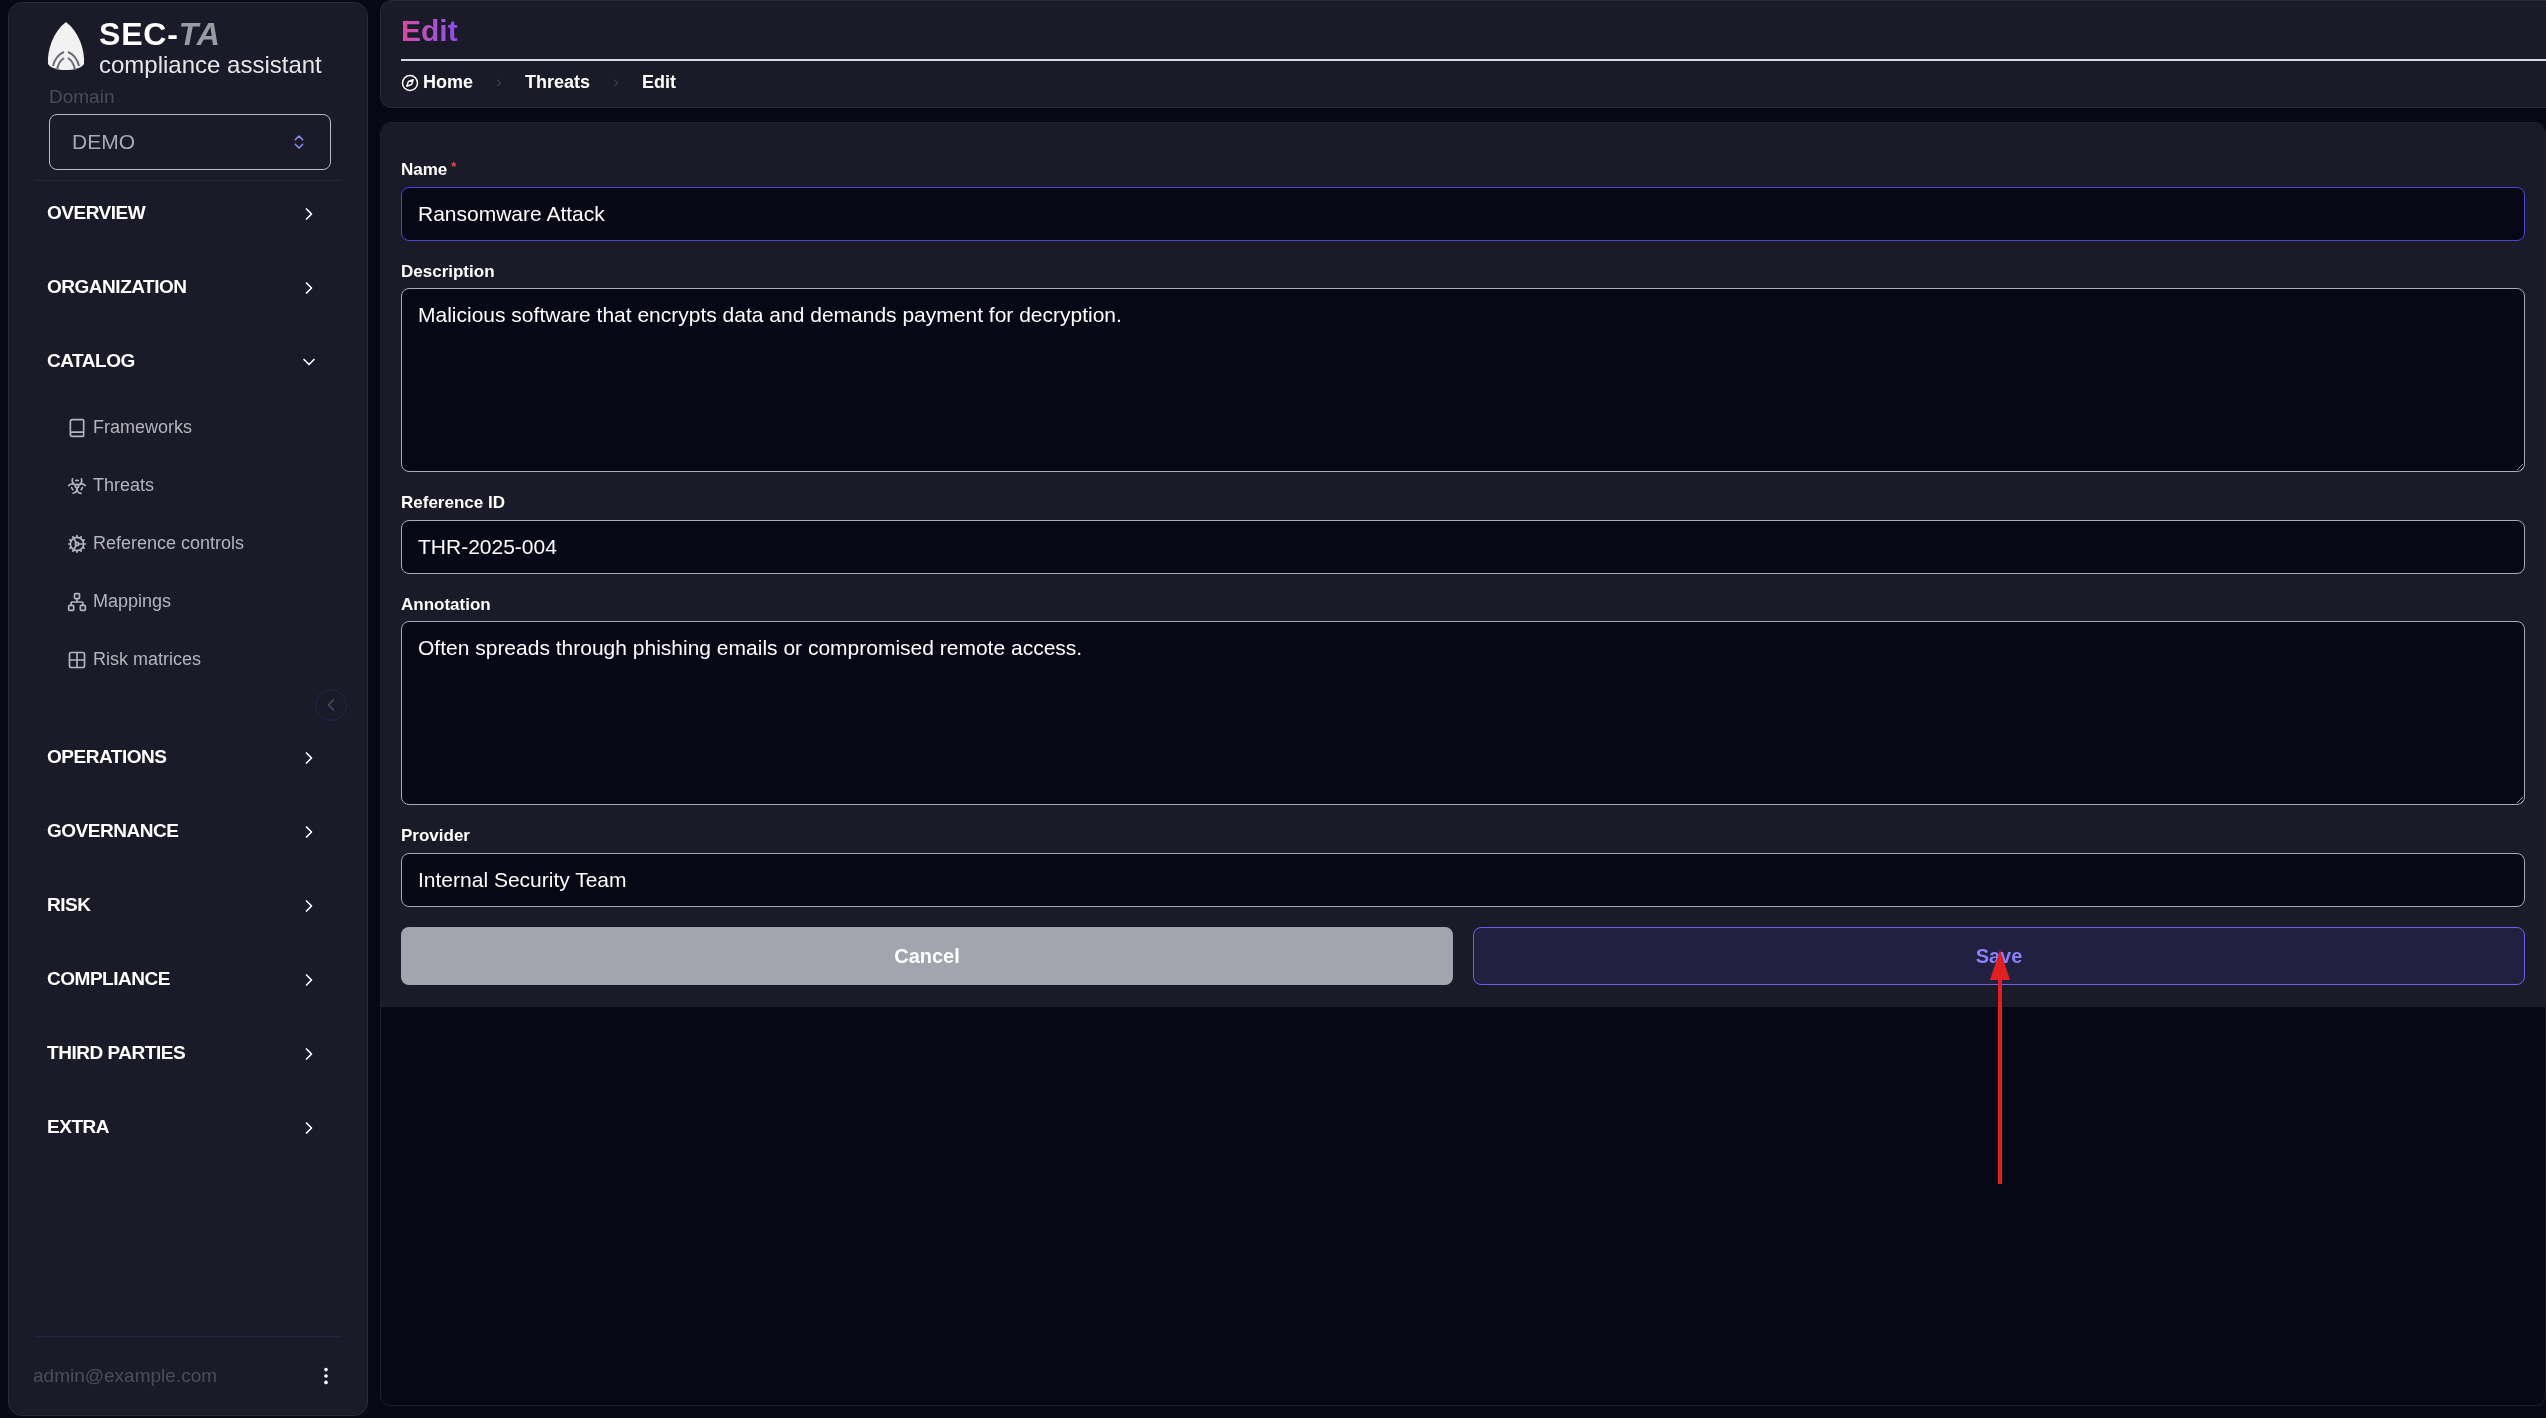  I want to click on grid-icon, so click(77, 659).